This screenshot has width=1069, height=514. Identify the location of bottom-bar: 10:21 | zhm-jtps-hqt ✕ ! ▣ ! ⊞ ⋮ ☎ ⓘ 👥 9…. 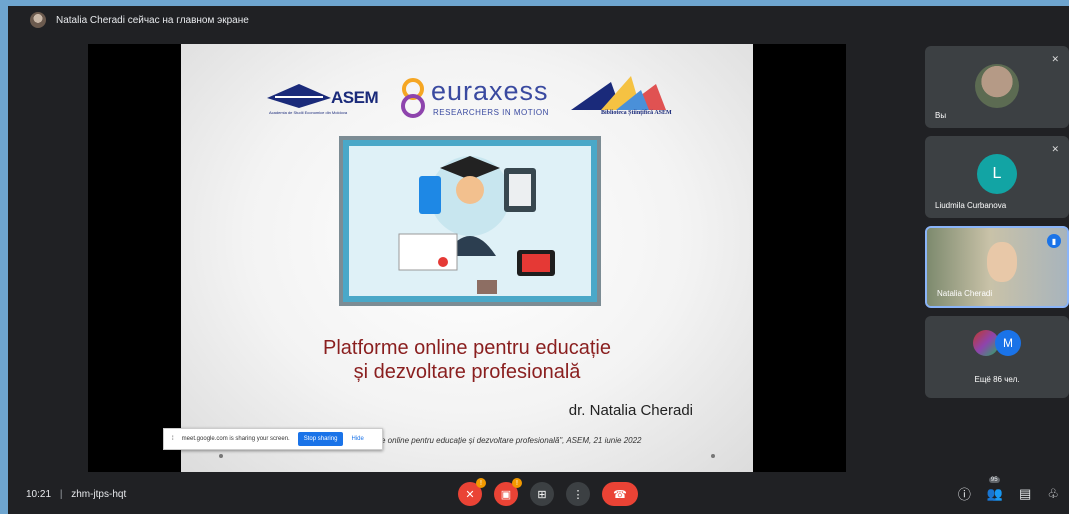
(538, 494).